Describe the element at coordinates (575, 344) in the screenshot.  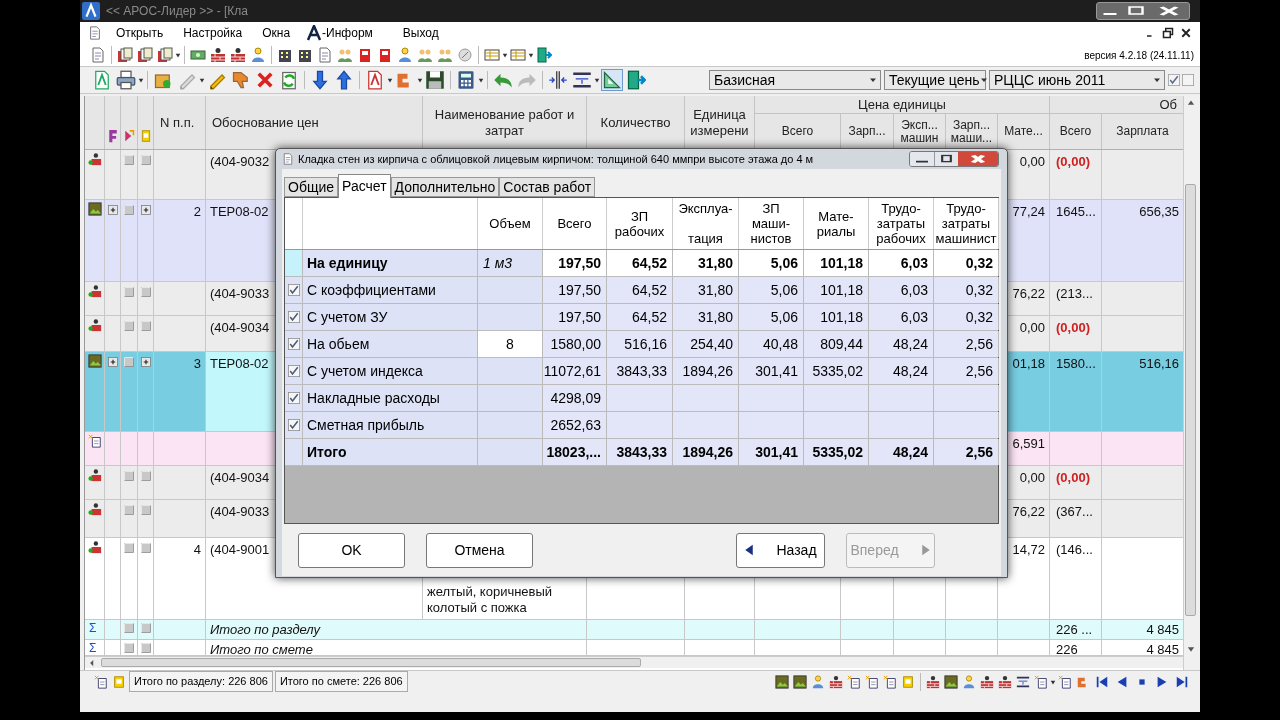
I see `table-cell: 1580,00` at that location.